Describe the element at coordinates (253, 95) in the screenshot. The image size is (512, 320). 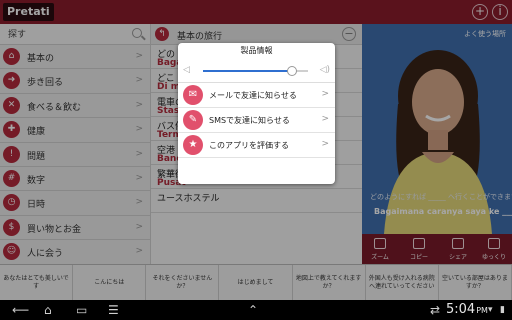
I see `dialog-item-label: メールで友達に知らせる` at that location.